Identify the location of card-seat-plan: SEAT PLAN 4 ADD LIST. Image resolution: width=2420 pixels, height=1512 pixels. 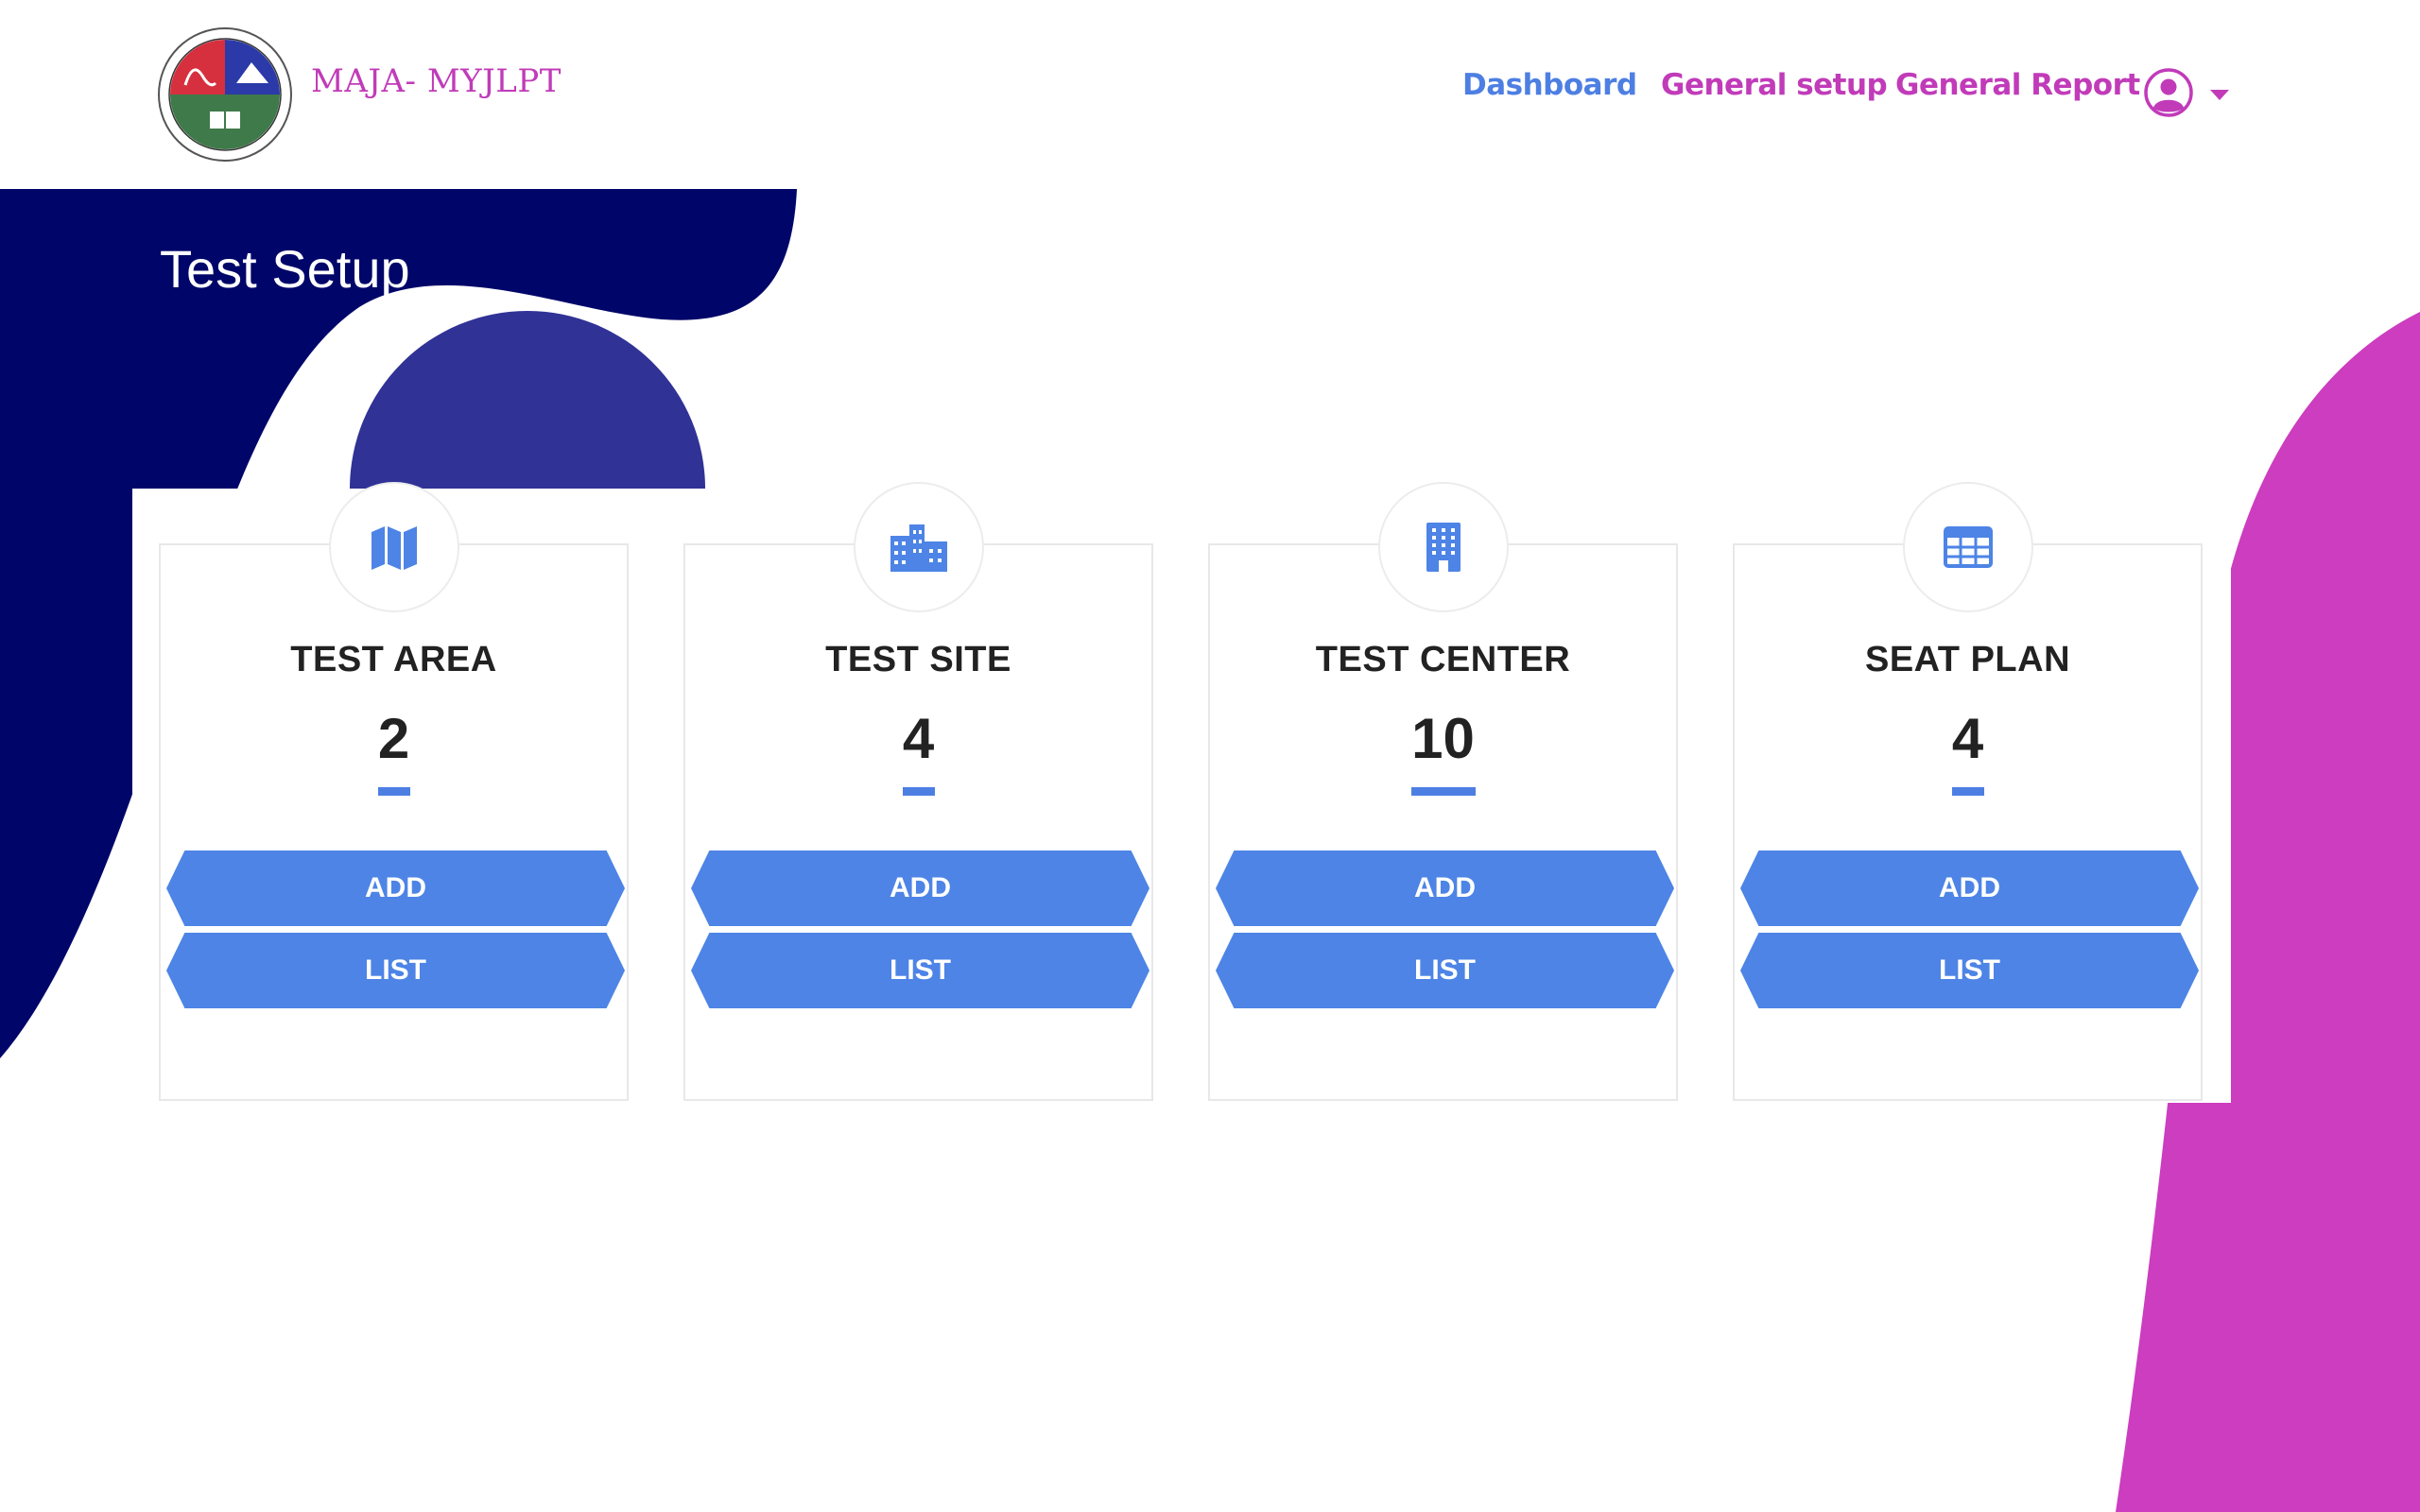
(1968, 791).